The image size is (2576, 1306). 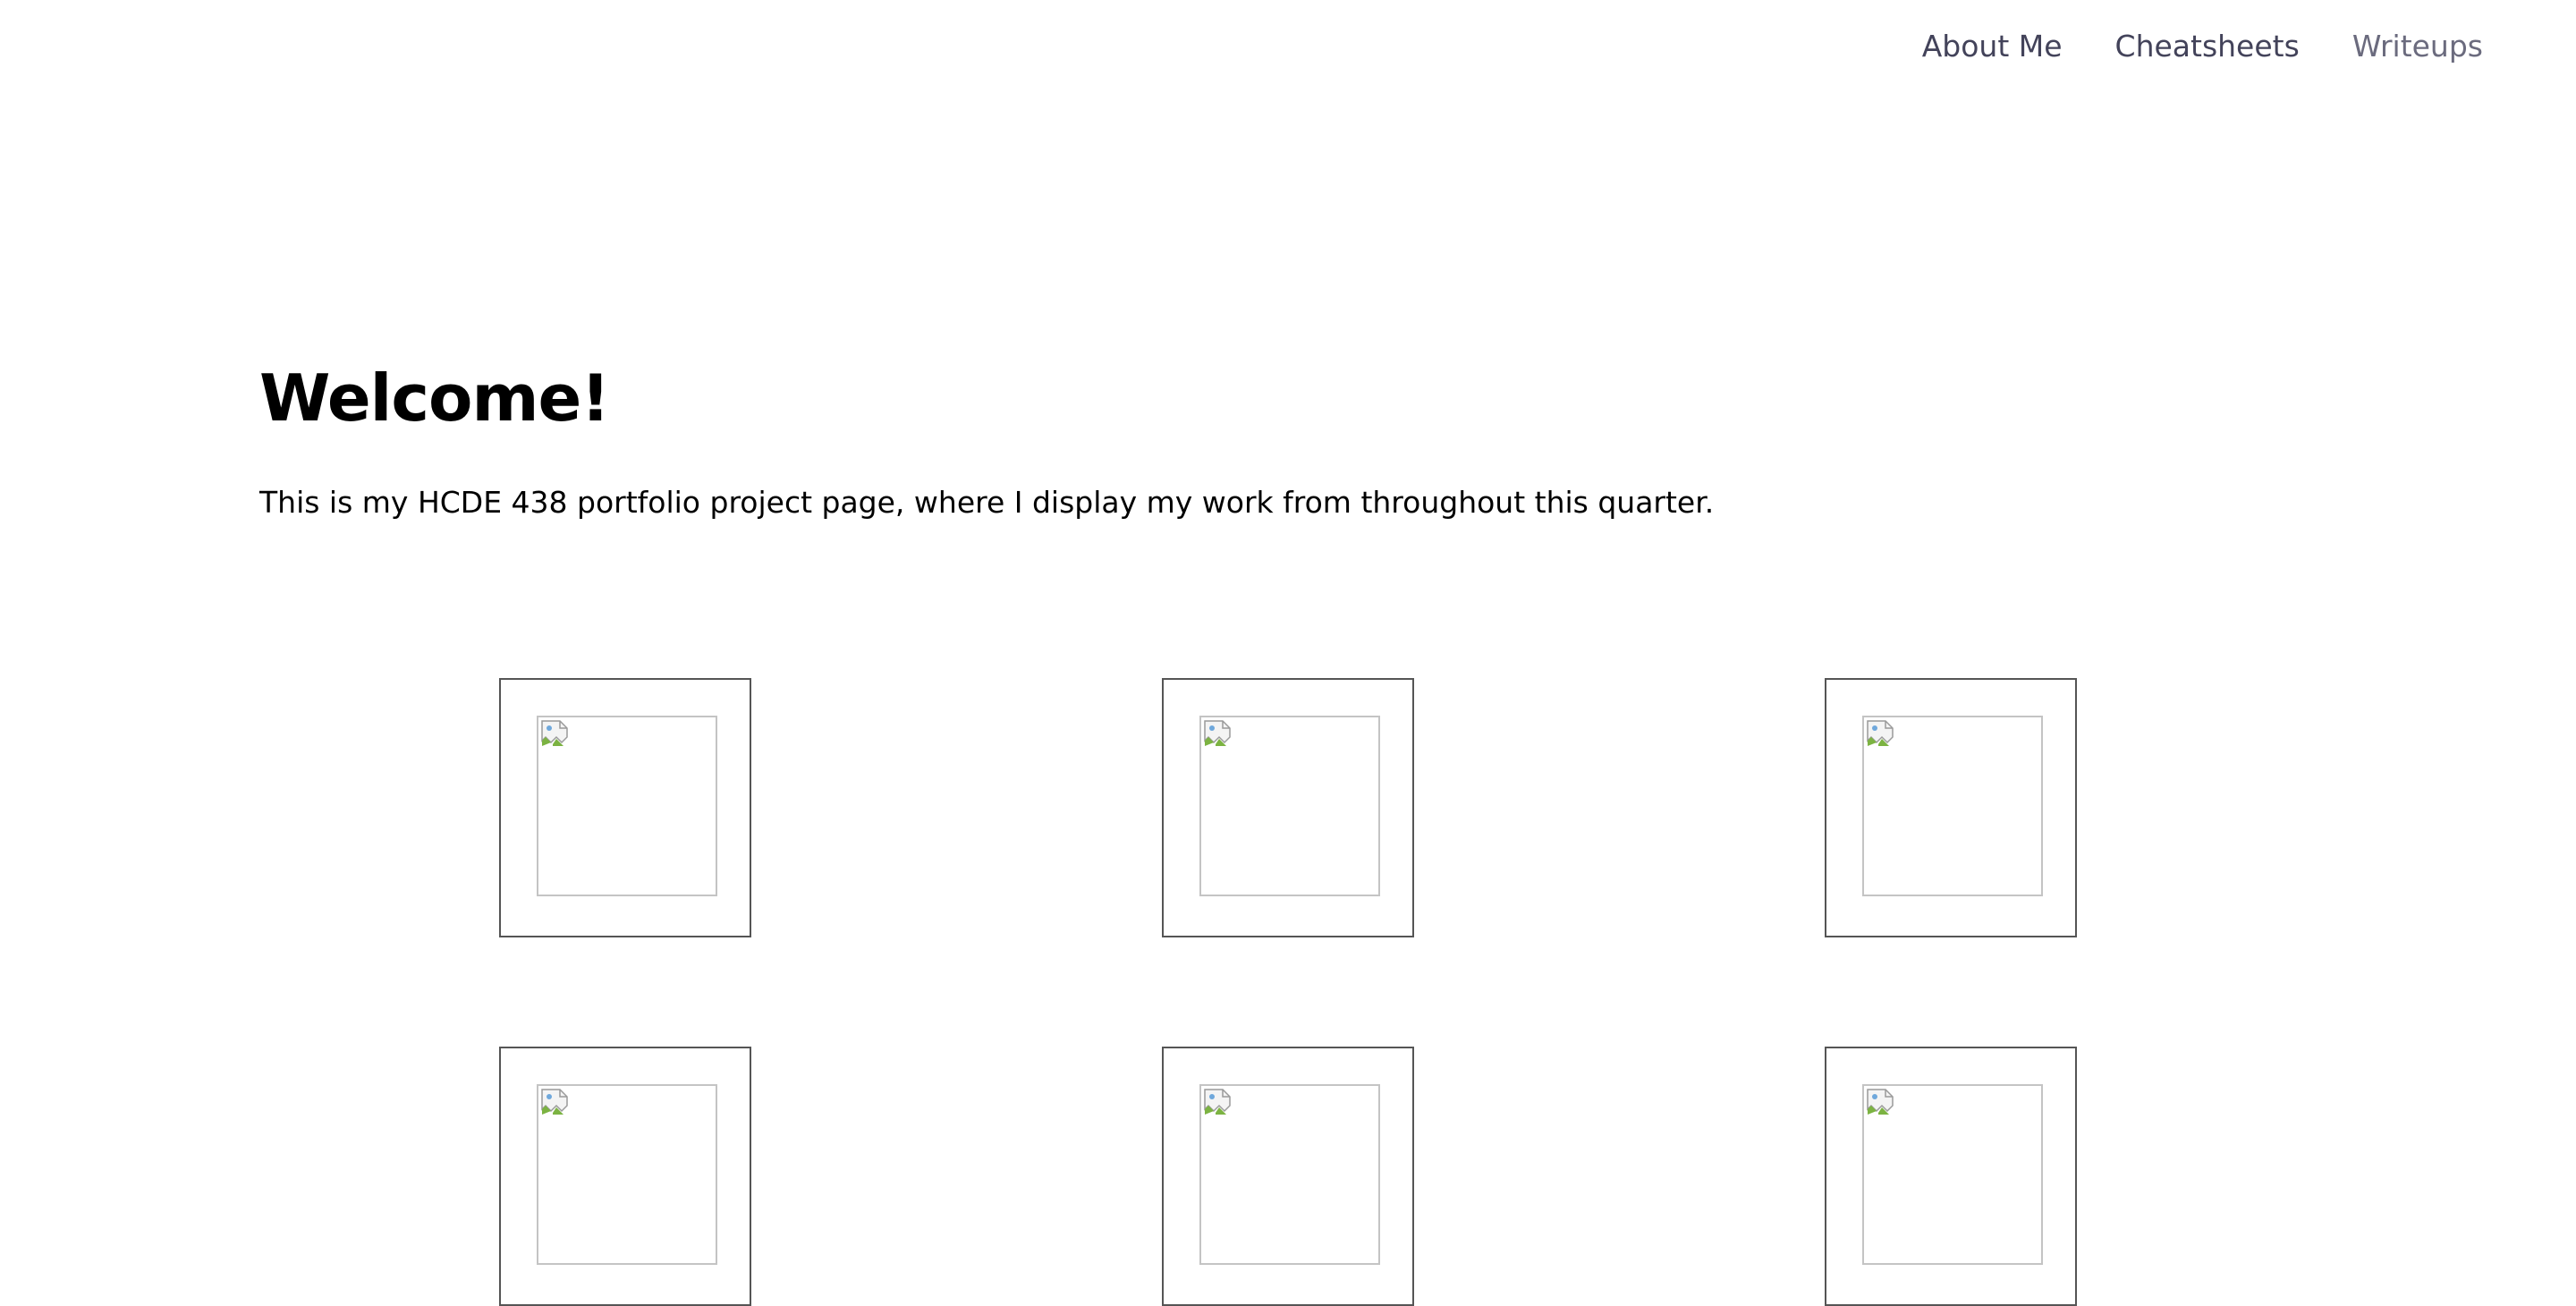 I want to click on top-nav: About Me Cheatsheets Writeups, so click(x=2202, y=47).